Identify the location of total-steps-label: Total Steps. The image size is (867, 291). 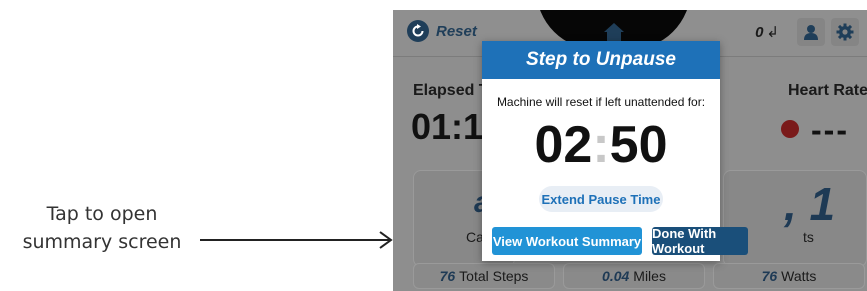
(494, 276).